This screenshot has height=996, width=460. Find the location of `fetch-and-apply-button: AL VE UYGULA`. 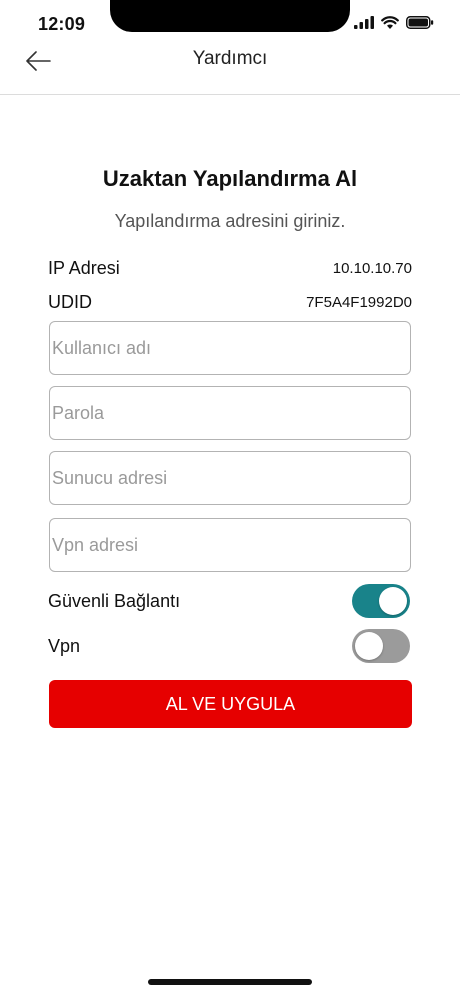

fetch-and-apply-button: AL VE UYGULA is located at coordinates (230, 704).